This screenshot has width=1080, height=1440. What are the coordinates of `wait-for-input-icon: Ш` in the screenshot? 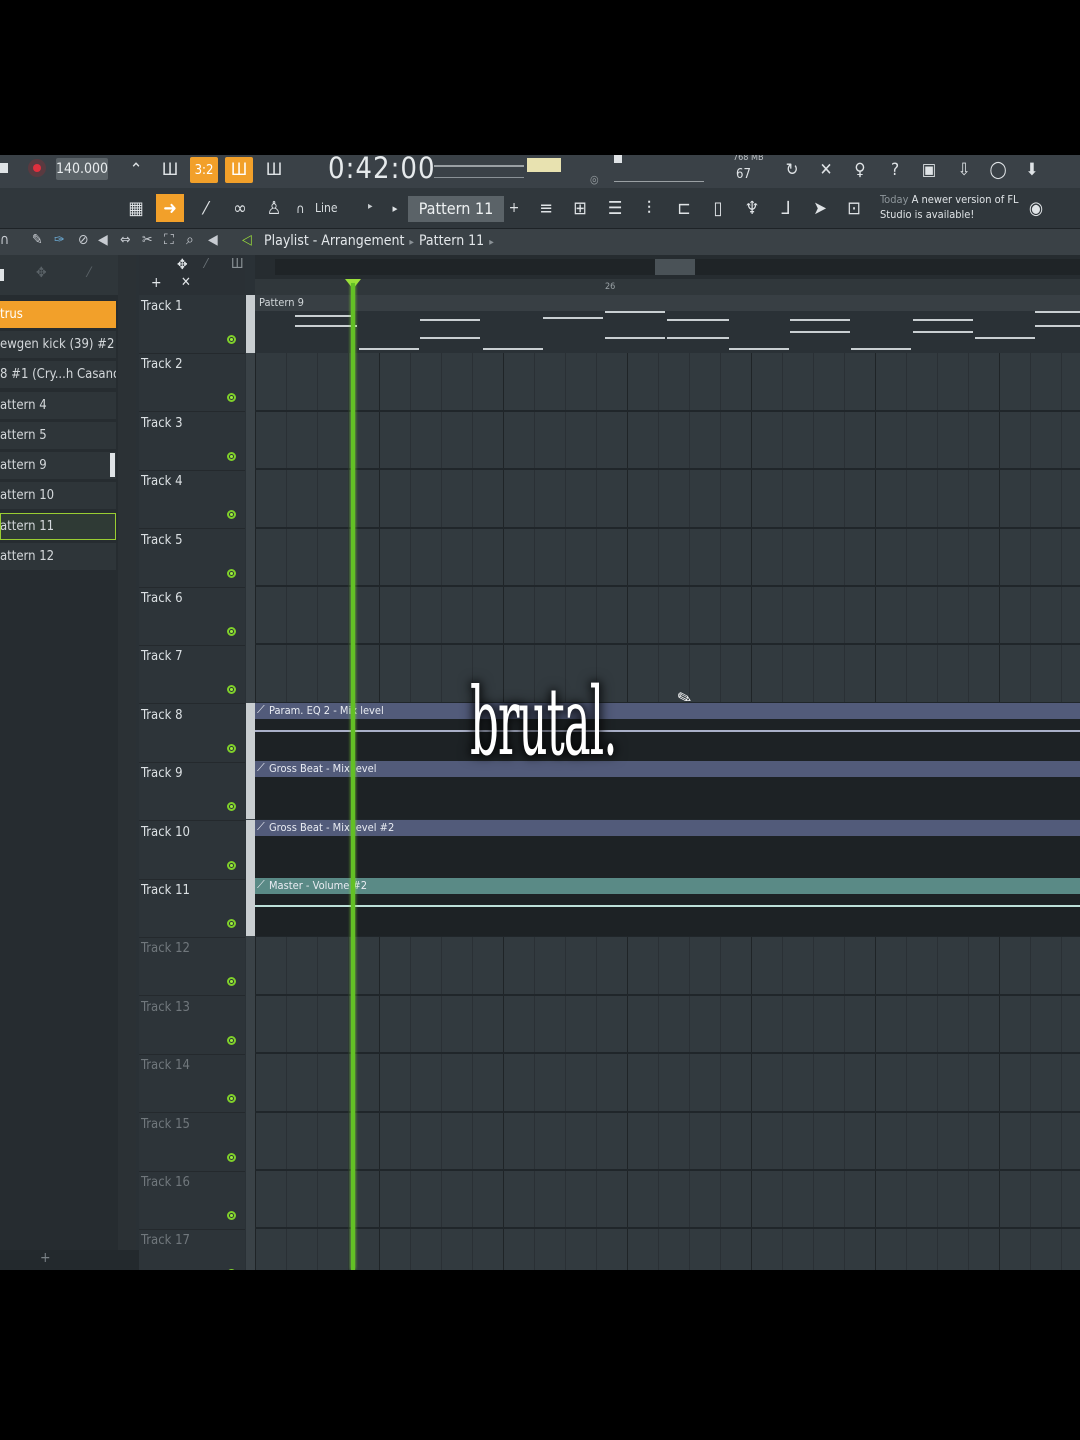 It's located at (170, 170).